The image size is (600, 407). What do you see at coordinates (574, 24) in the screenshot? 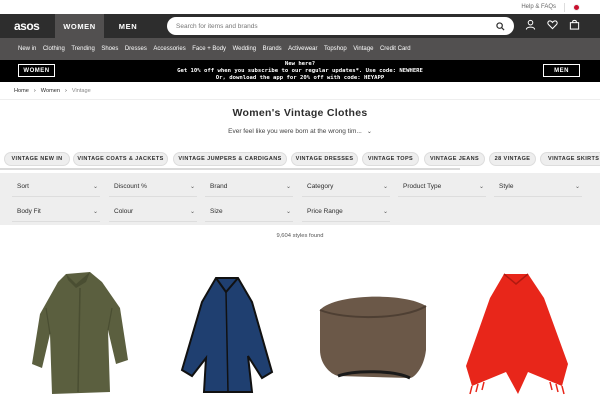
I see `bag-icon` at bounding box center [574, 24].